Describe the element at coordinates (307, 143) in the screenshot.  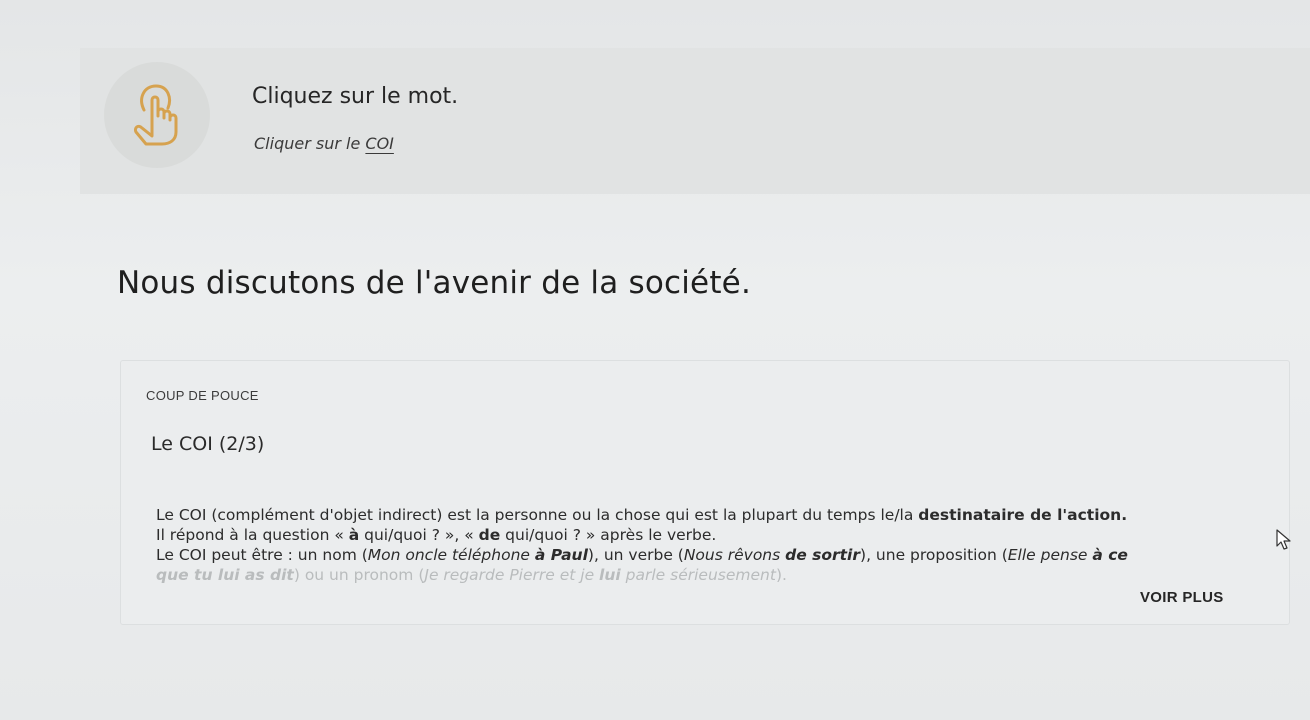
I see `instruction-subtitle-prefix: Cliquer sur le` at that location.